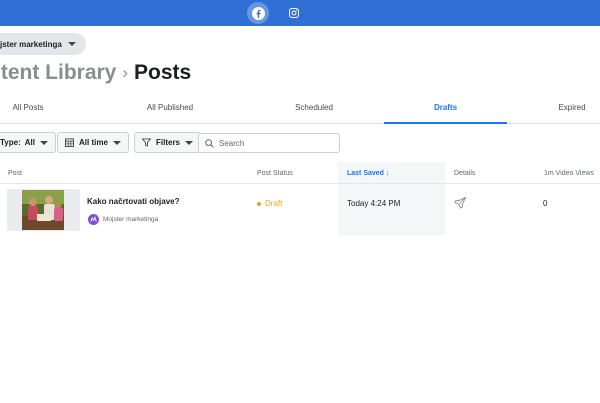  I want to click on account-name: jster marketinga, so click(31, 44).